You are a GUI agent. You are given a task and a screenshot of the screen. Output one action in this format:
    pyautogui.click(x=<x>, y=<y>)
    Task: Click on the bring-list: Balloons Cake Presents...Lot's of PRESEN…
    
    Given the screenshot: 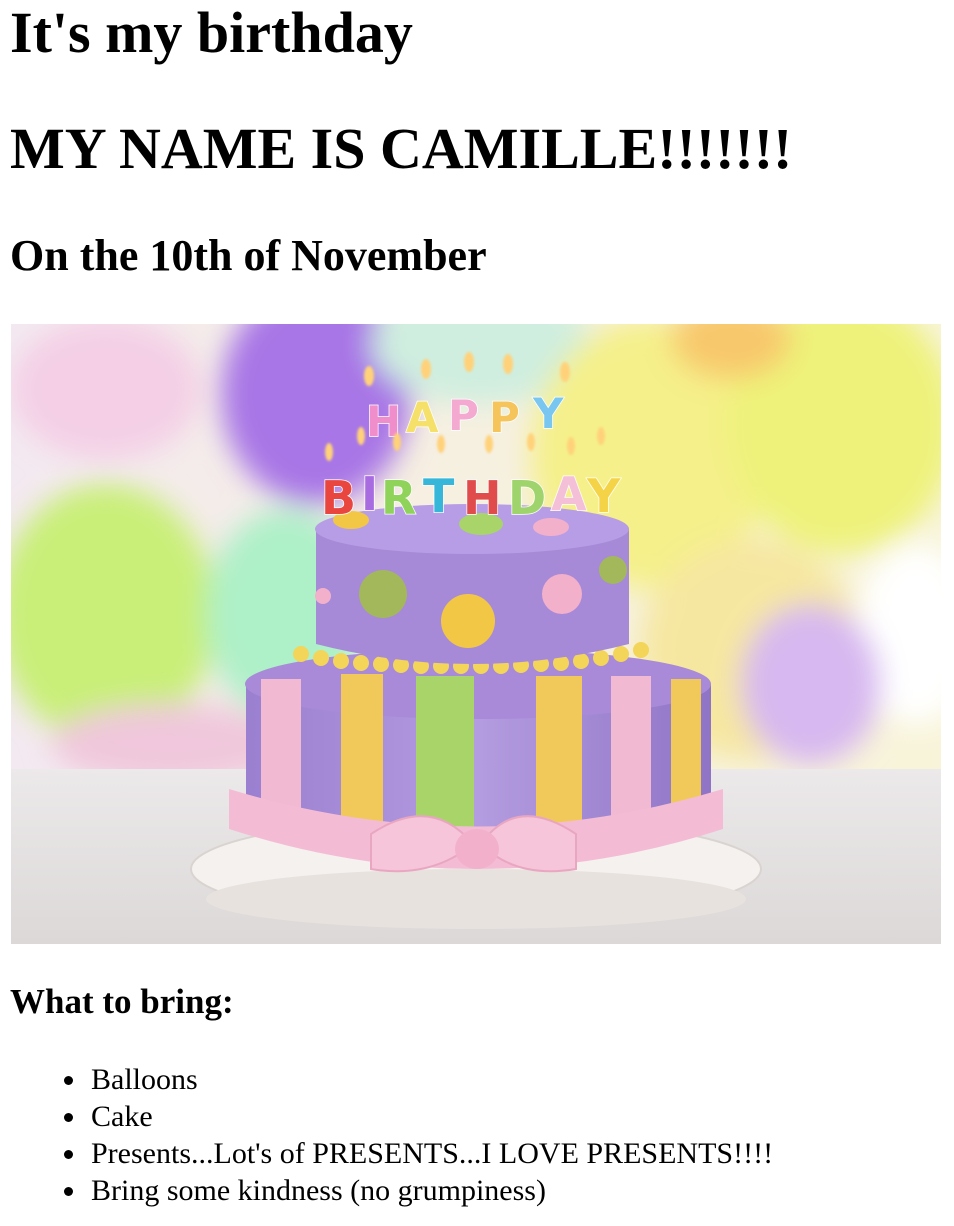 What is the action you would take?
    pyautogui.click(x=386, y=1135)
    